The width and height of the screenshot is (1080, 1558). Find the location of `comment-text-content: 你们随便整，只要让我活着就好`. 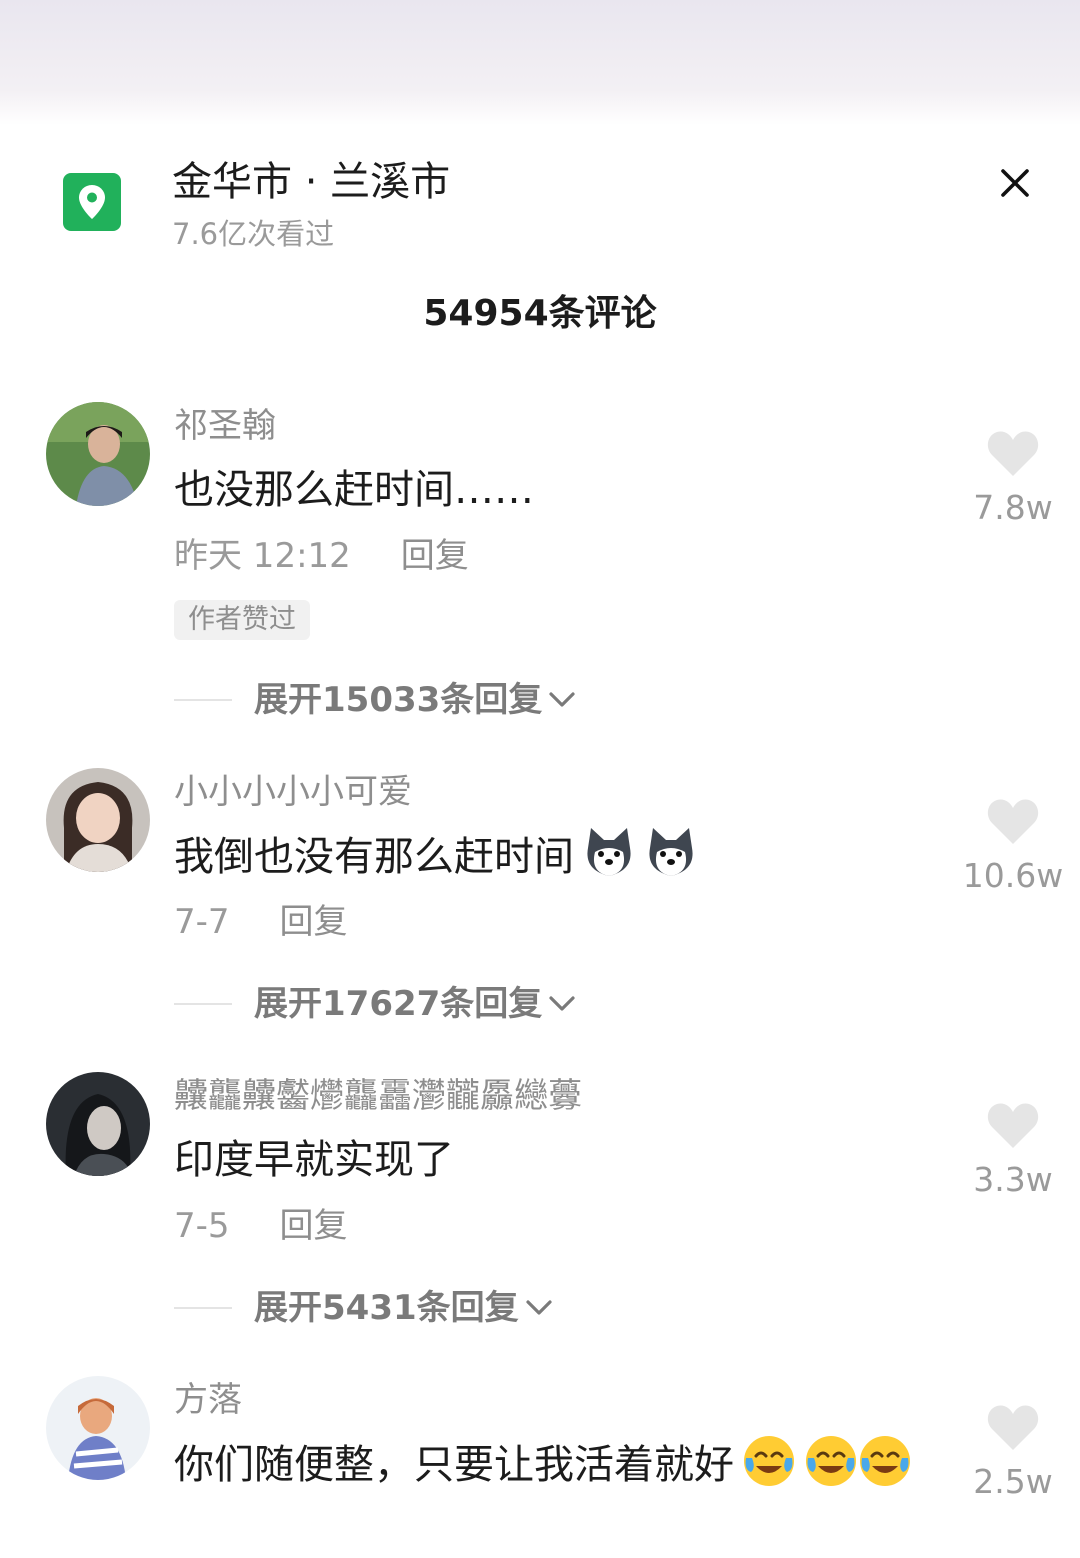

comment-text-content: 你们随便整，只要让我活着就好 is located at coordinates (454, 1465).